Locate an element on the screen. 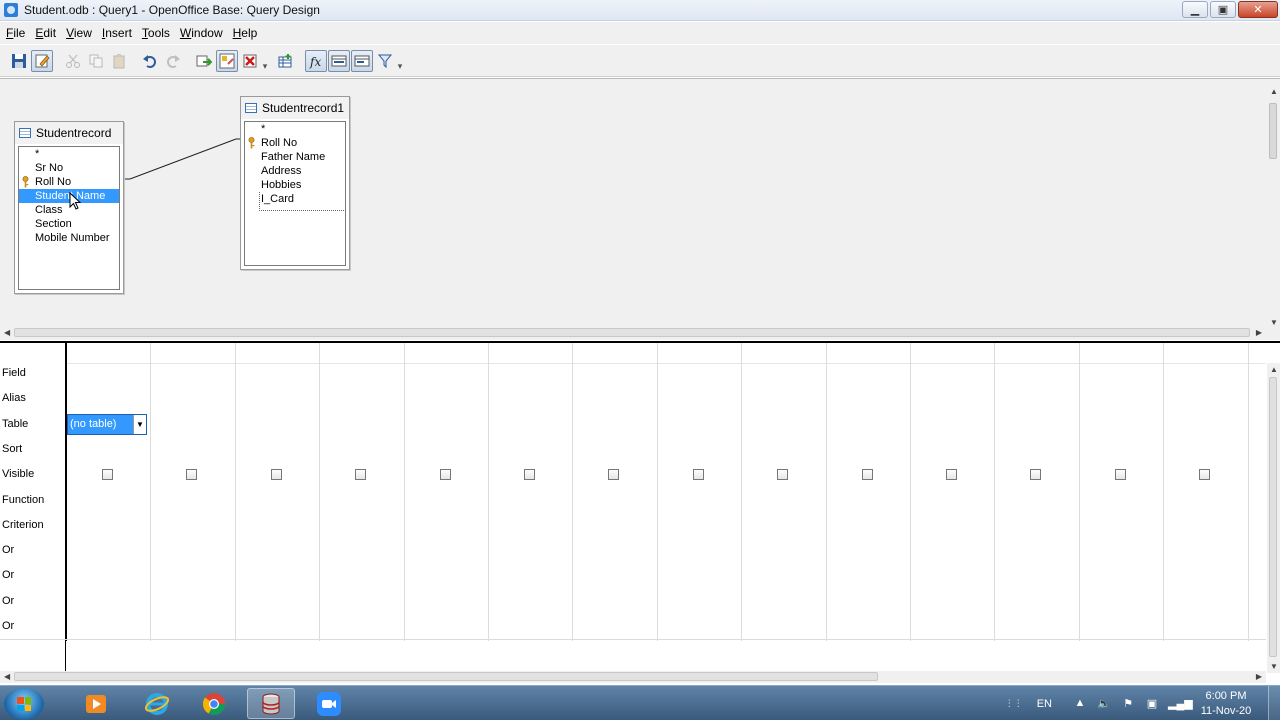 This screenshot has height=720, width=1280. field-item: Hobbies is located at coordinates (295, 185).